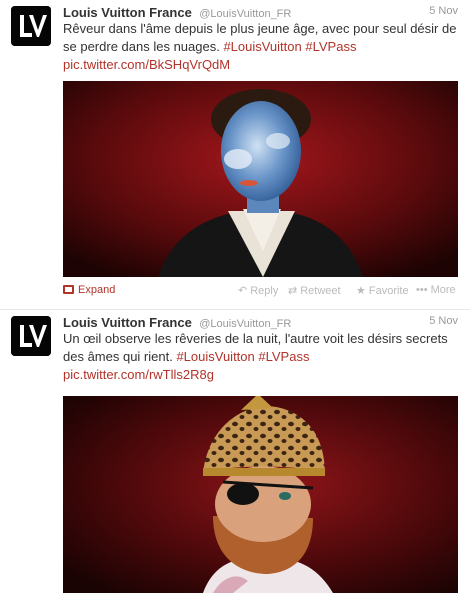 The height and width of the screenshot is (607, 470). I want to click on more-label: More, so click(443, 290).